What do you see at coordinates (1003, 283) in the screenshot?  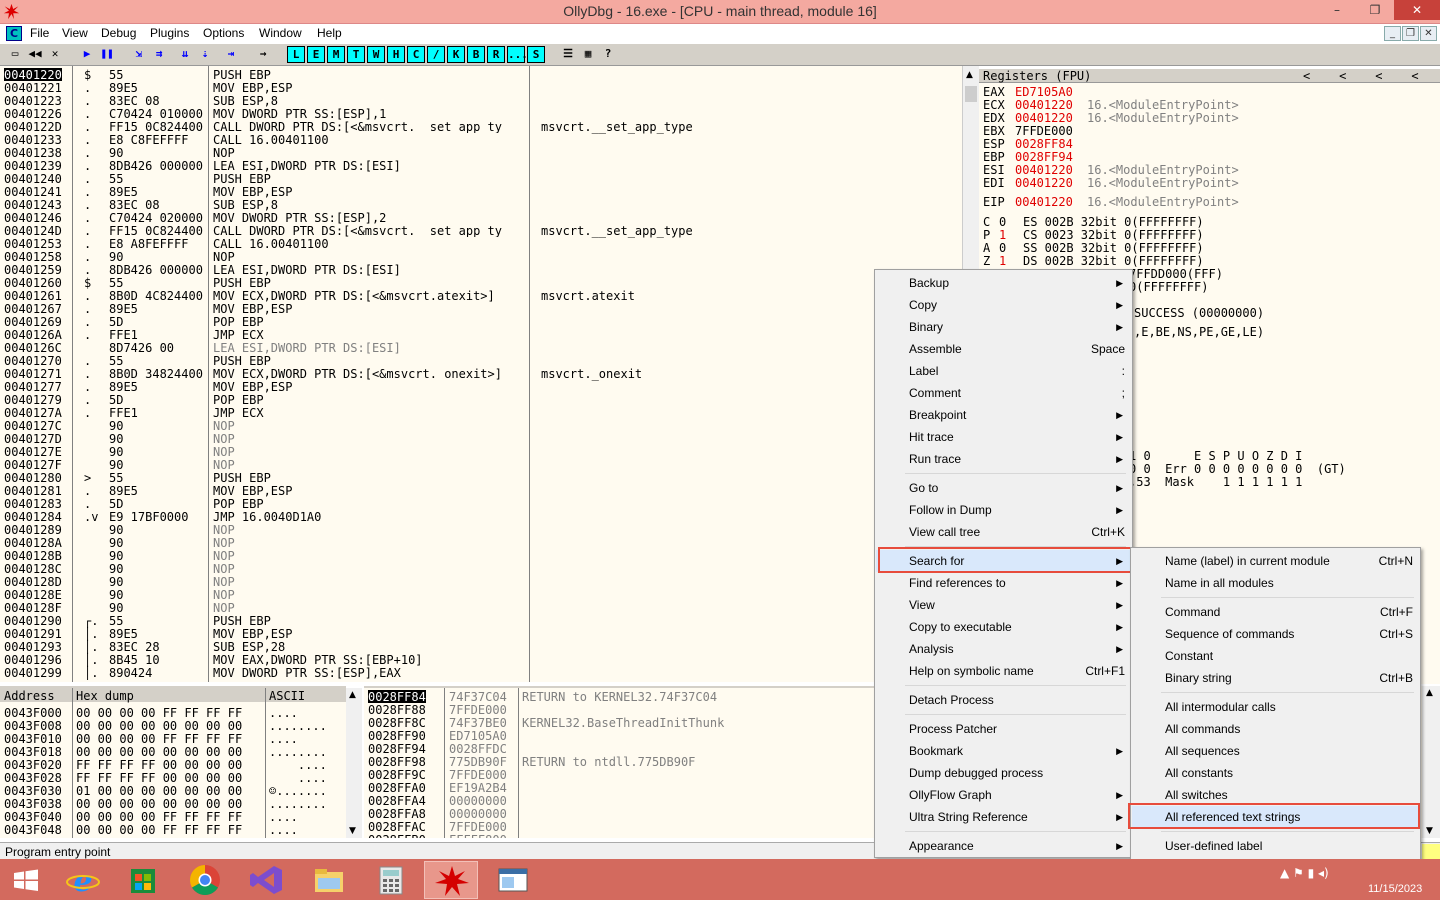 I see `menu-item-backup: Backup ▶` at bounding box center [1003, 283].